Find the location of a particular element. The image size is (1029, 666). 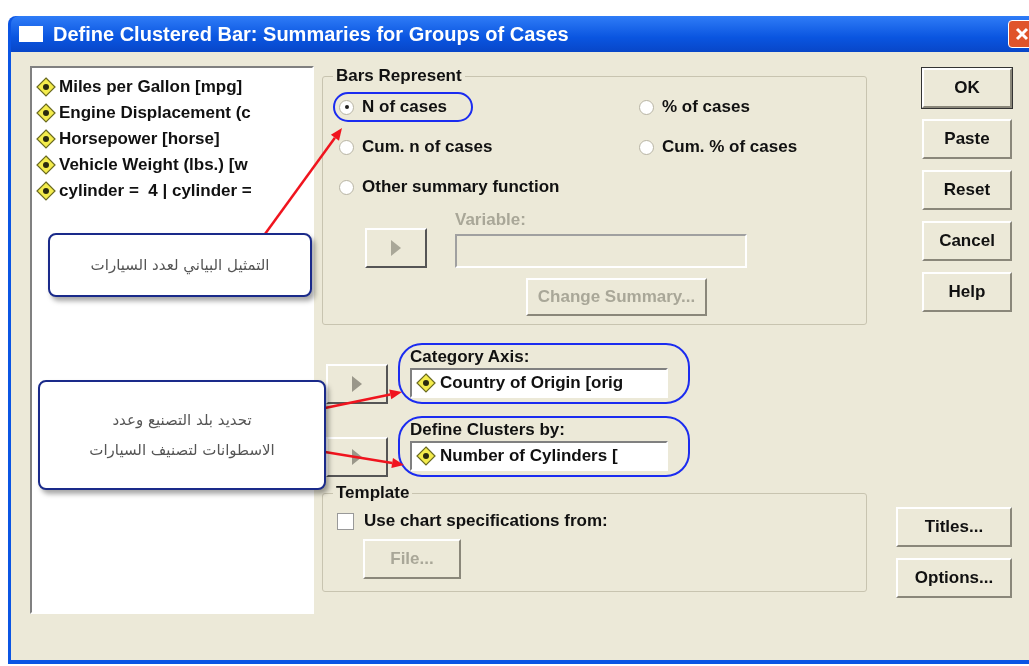

field-label: Category Axis: is located at coordinates (470, 357).